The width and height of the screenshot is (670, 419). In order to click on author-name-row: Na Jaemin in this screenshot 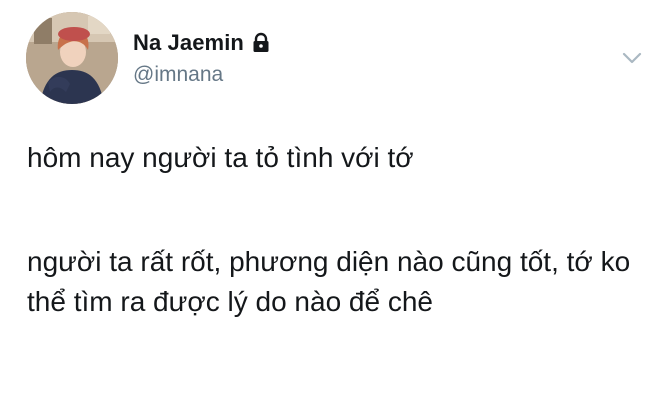, I will do `click(202, 43)`.